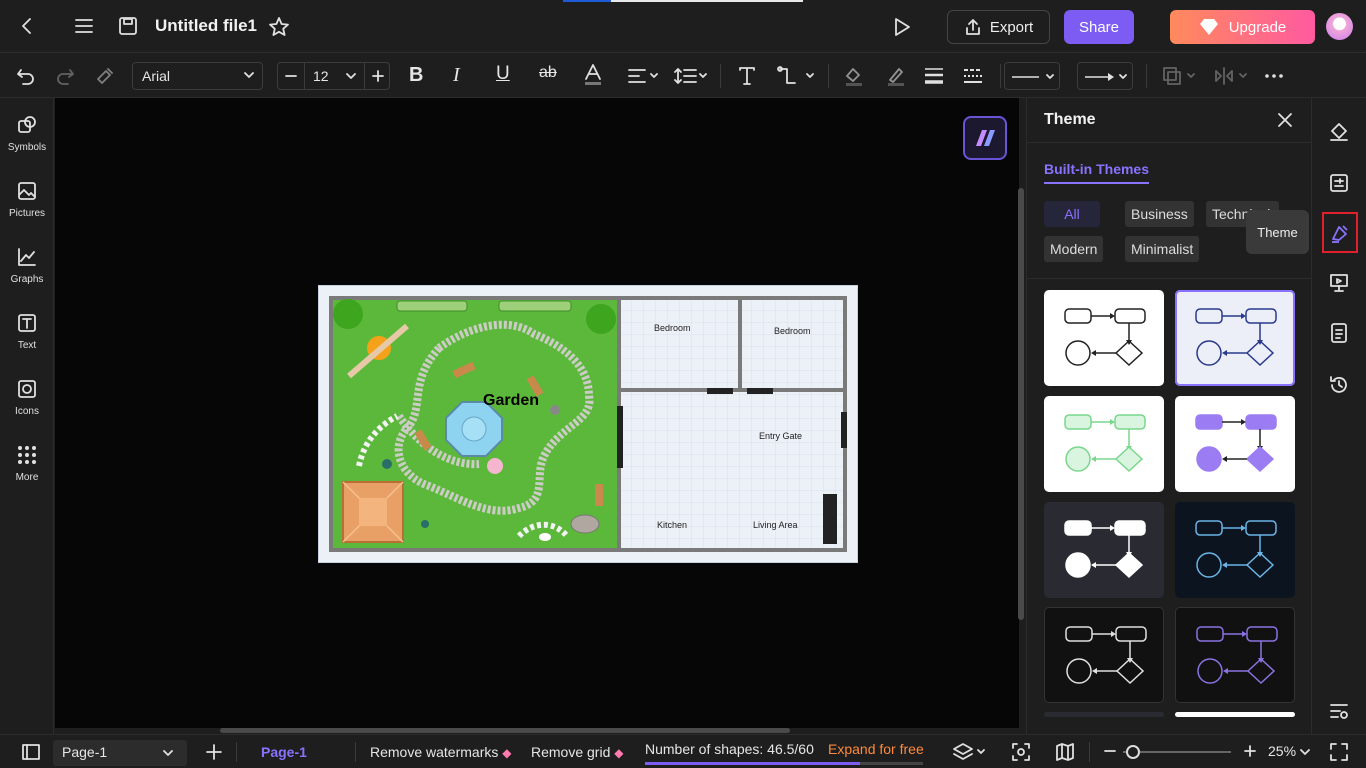  Describe the element at coordinates (27, 213) in the screenshot. I see `sidebar-label: Pictures` at that location.